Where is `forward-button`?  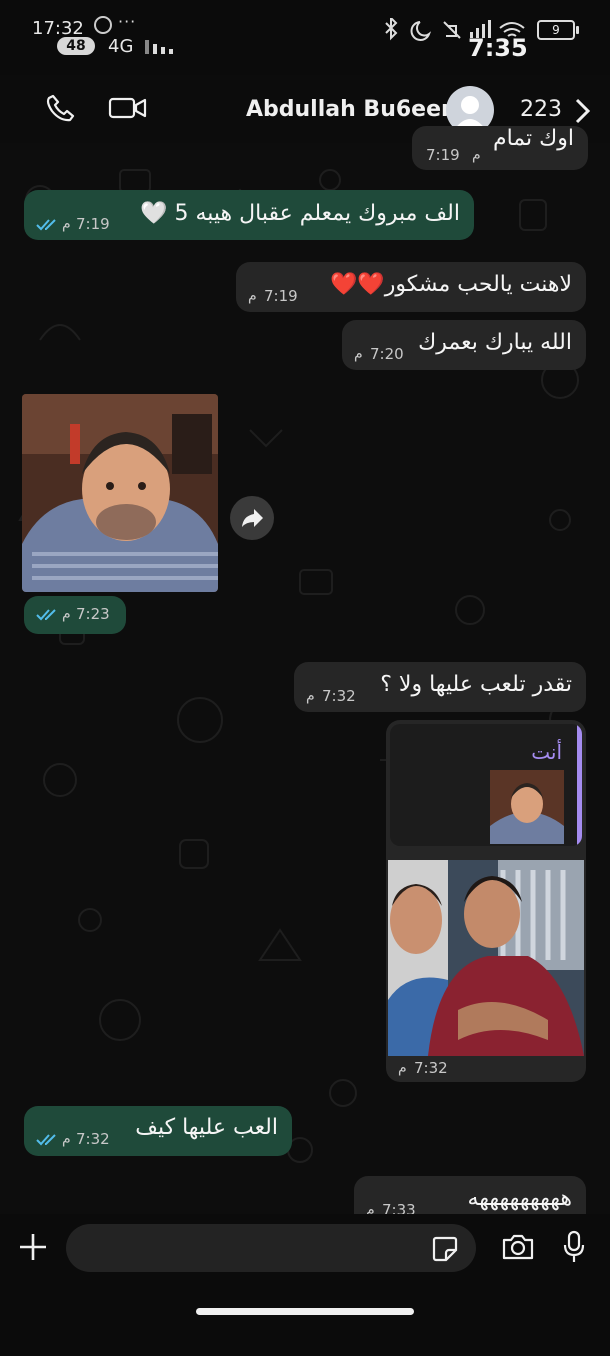
forward-button is located at coordinates (252, 518).